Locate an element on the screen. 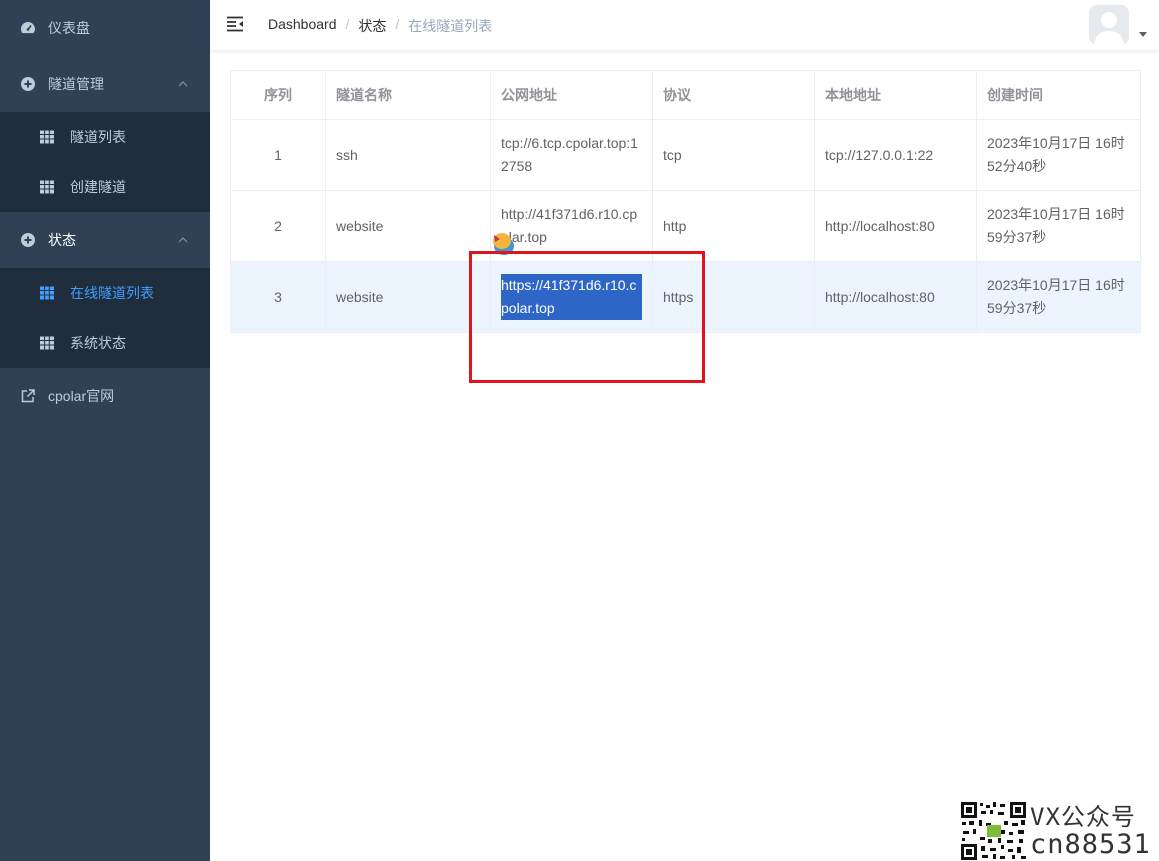 This screenshot has width=1159, height=861. column-header: 隧道名称 is located at coordinates (408, 95).